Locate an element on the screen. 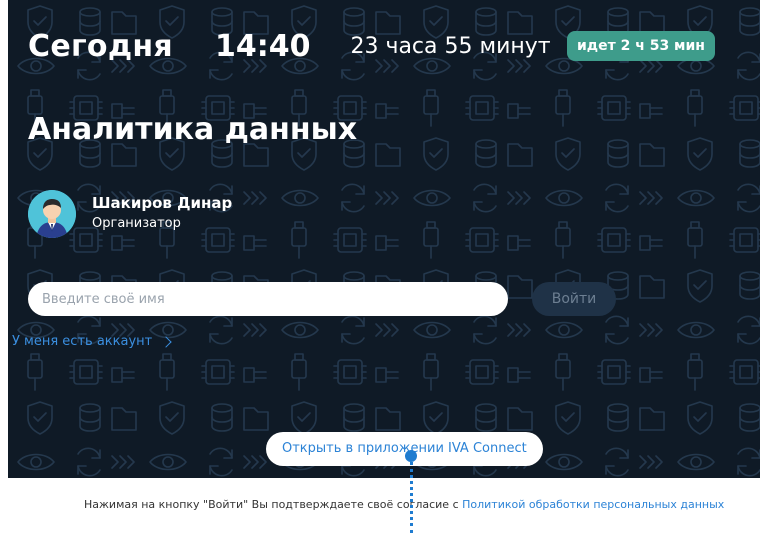  organizer-role: Организатор is located at coordinates (136, 223).